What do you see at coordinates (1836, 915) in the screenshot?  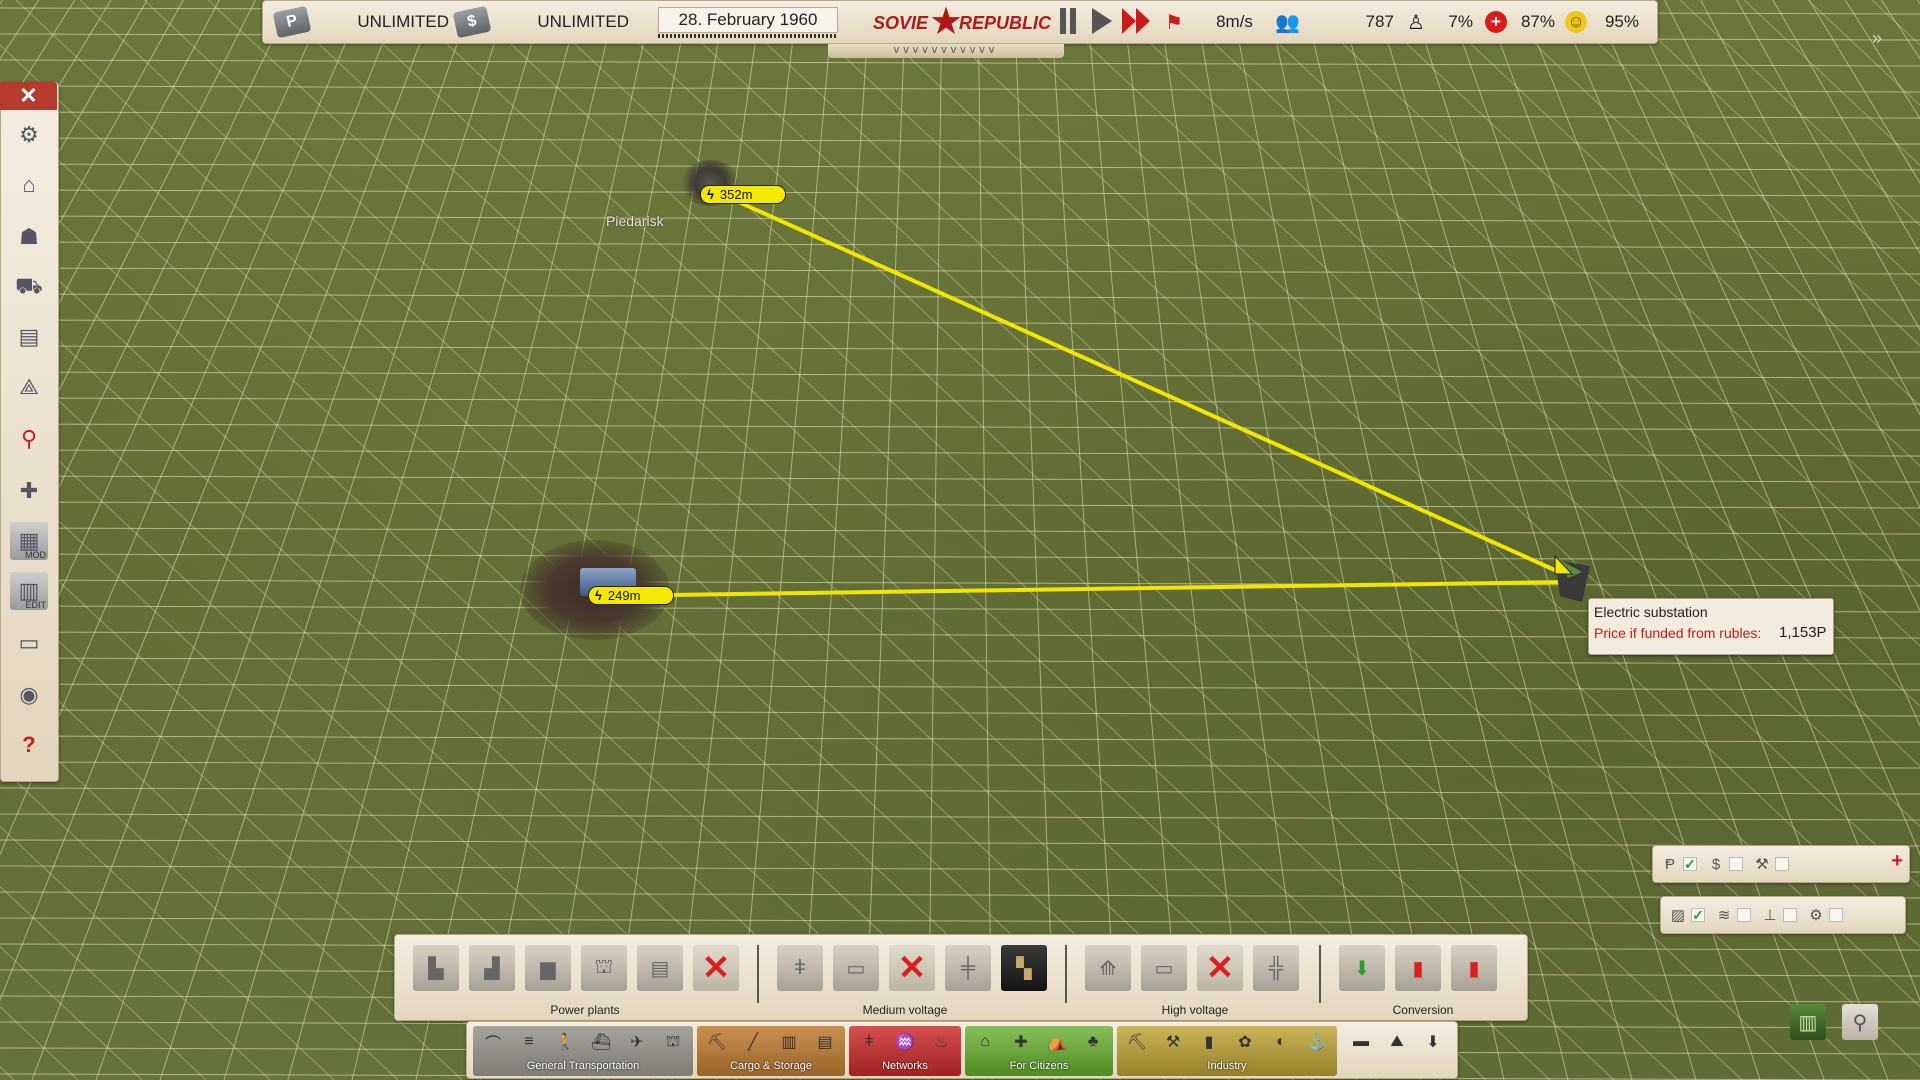 I see `tools-checkbox` at bounding box center [1836, 915].